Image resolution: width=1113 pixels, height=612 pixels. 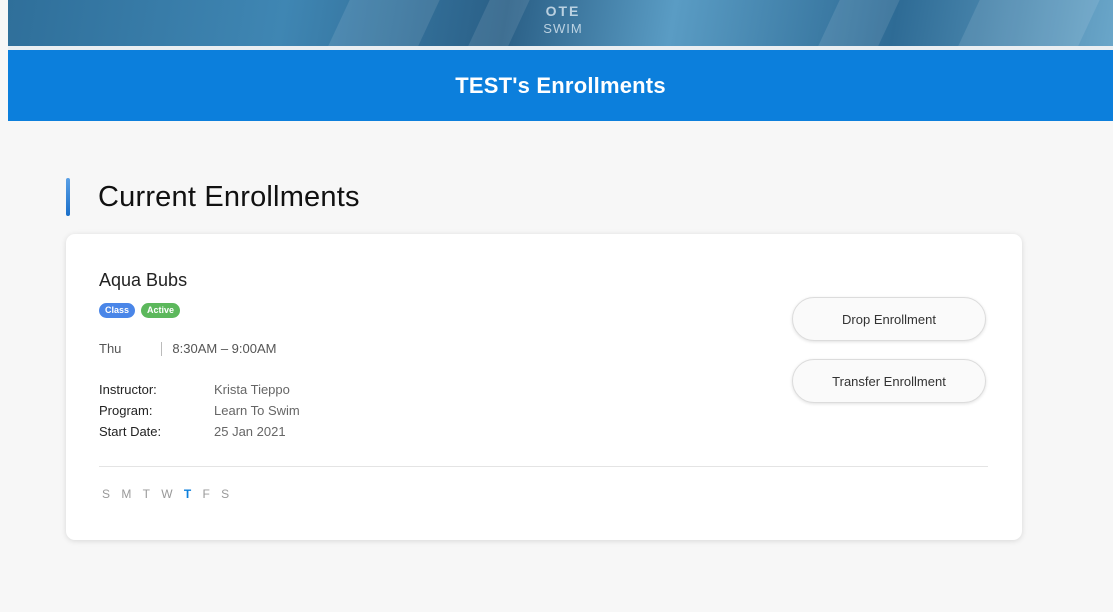 What do you see at coordinates (68, 197) in the screenshot?
I see `section-accent-bar` at bounding box center [68, 197].